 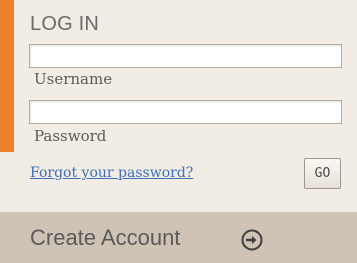 What do you see at coordinates (70, 136) in the screenshot?
I see `password-label: Password` at bounding box center [70, 136].